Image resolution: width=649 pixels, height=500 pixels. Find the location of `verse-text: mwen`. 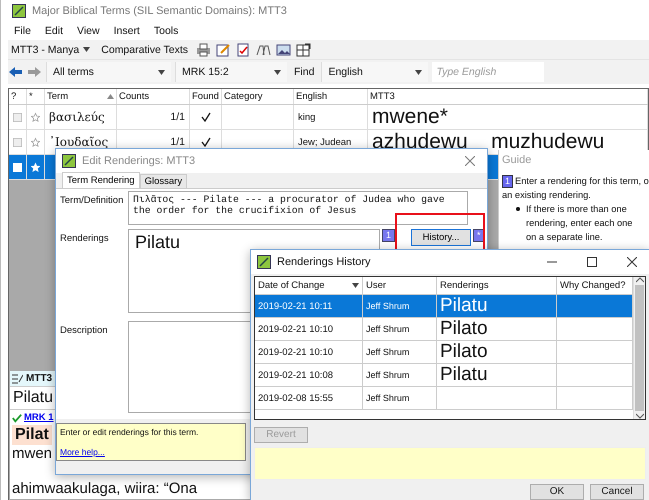

verse-text: mwen is located at coordinates (31, 454).